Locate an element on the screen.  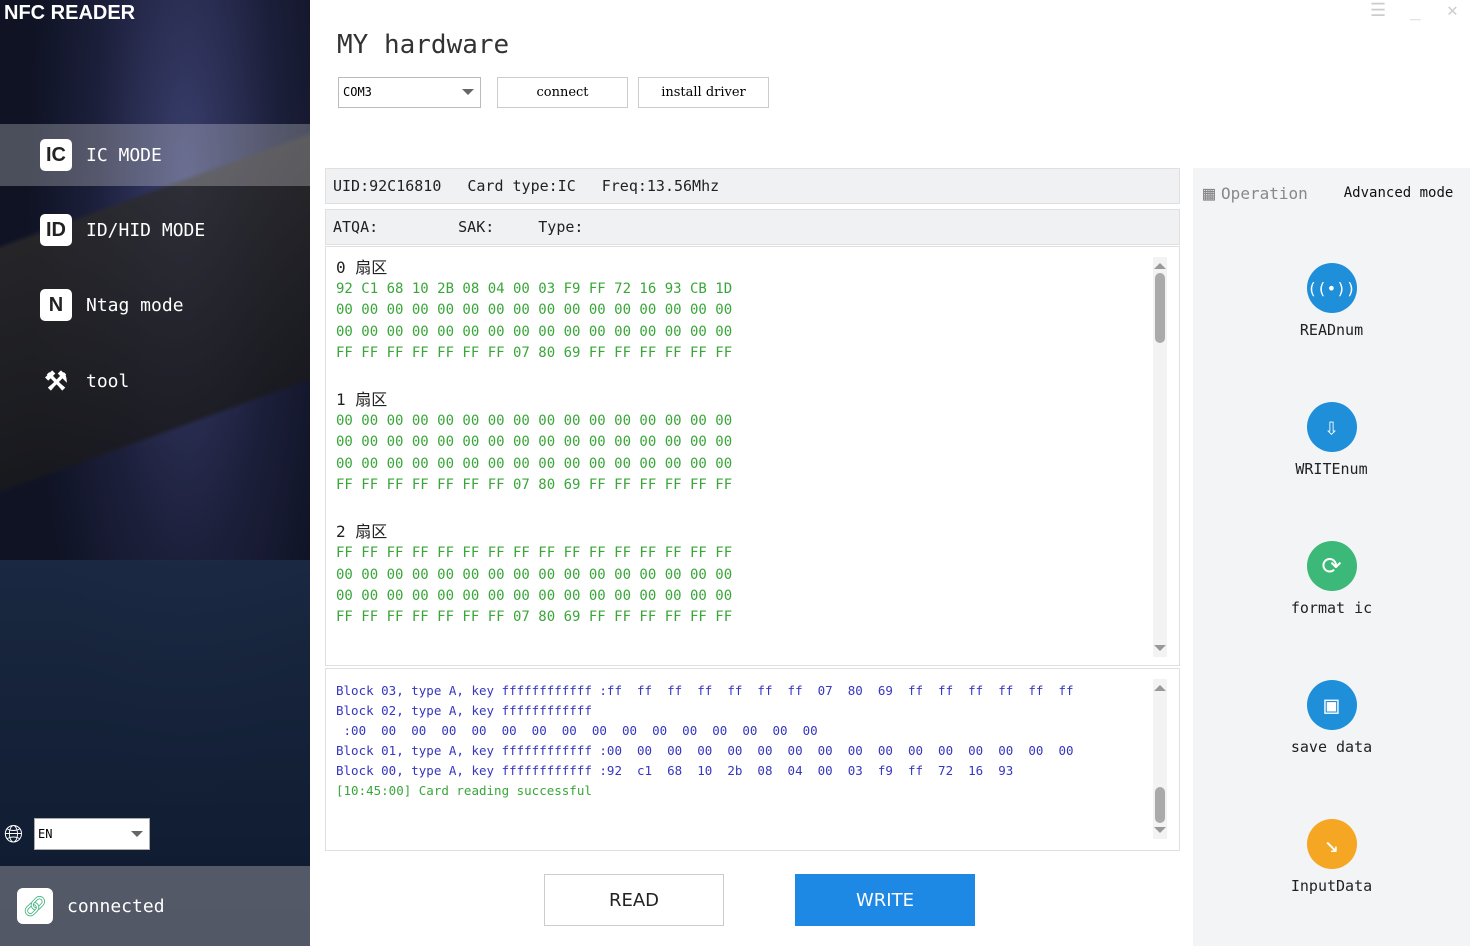
save-icon: ▣ is located at coordinates (1331, 705).